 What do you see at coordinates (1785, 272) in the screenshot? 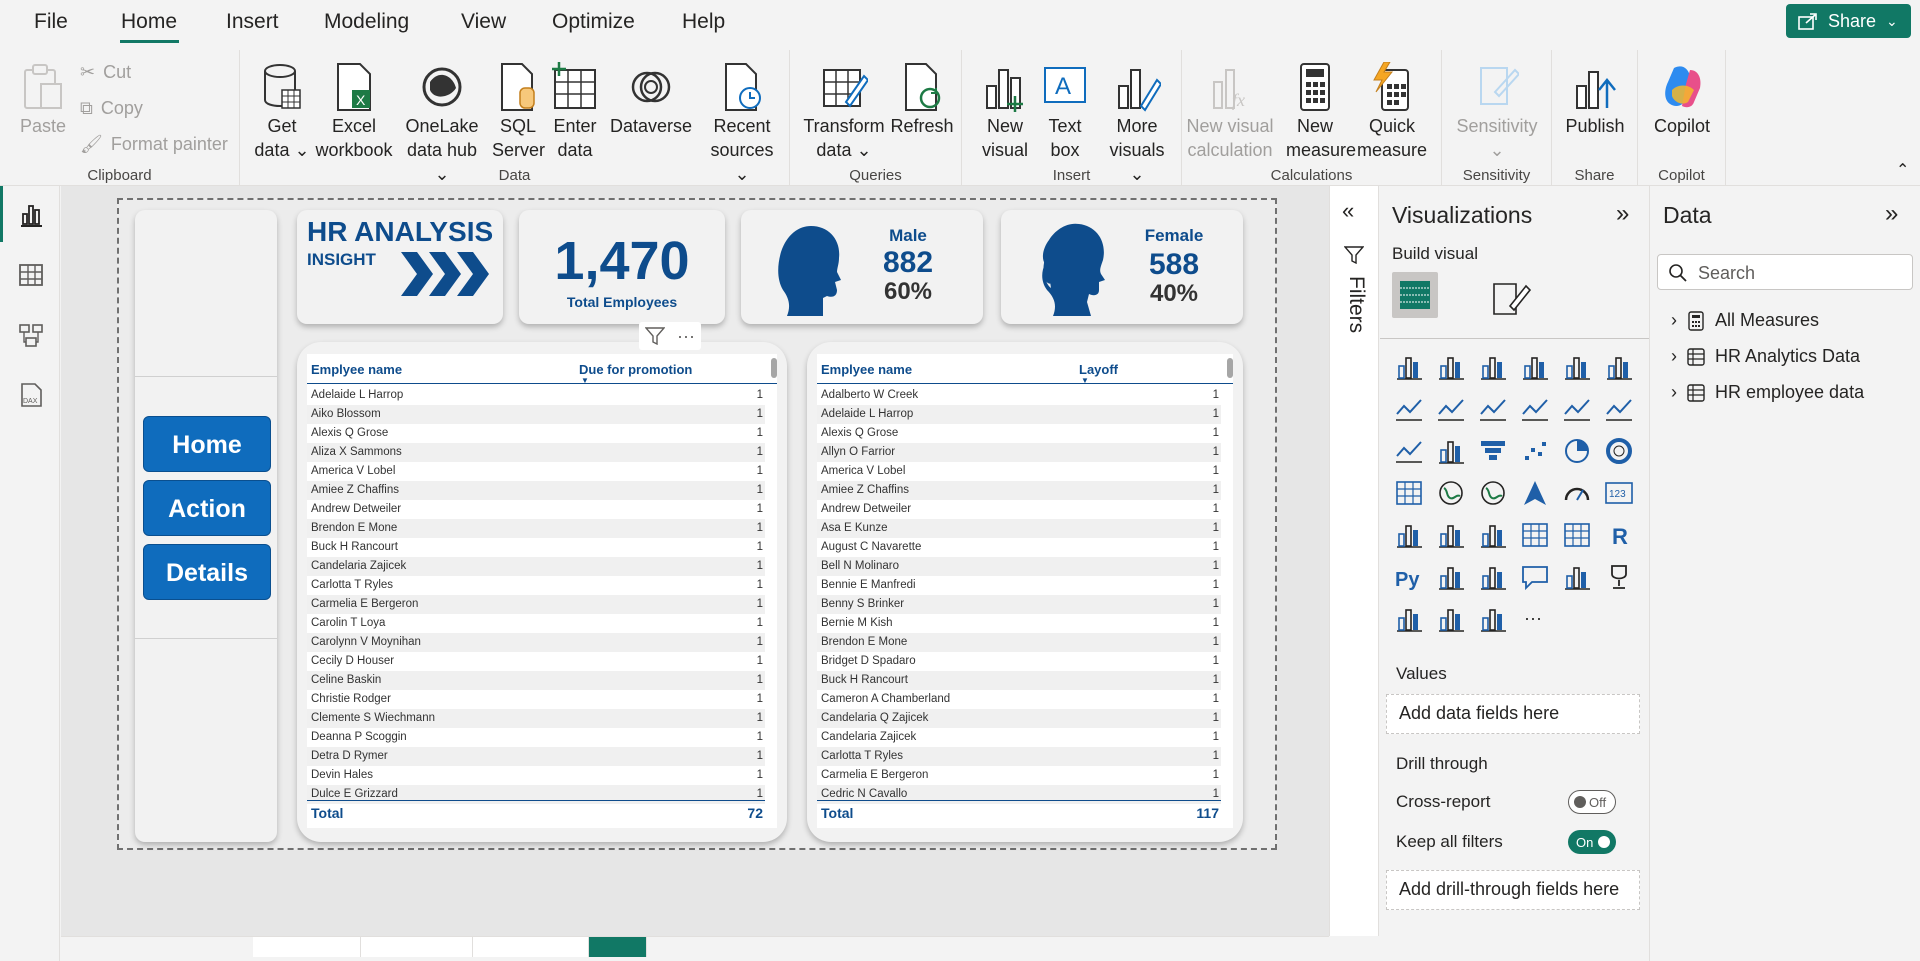
I see `data-search-box: Search` at bounding box center [1785, 272].